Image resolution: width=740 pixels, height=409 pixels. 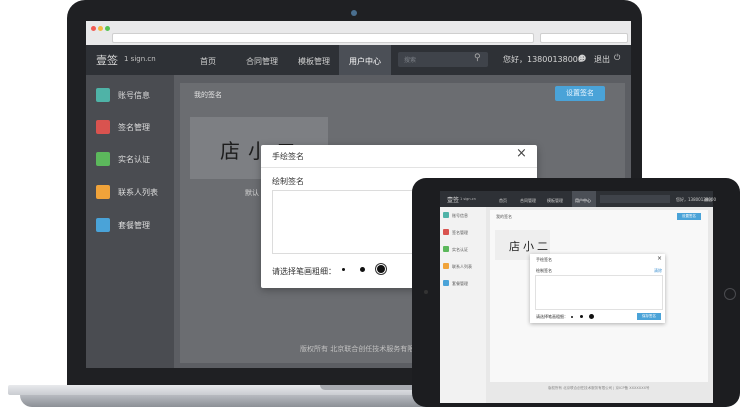 What do you see at coordinates (100, 28) in the screenshot?
I see `minimize-window-icon` at bounding box center [100, 28].